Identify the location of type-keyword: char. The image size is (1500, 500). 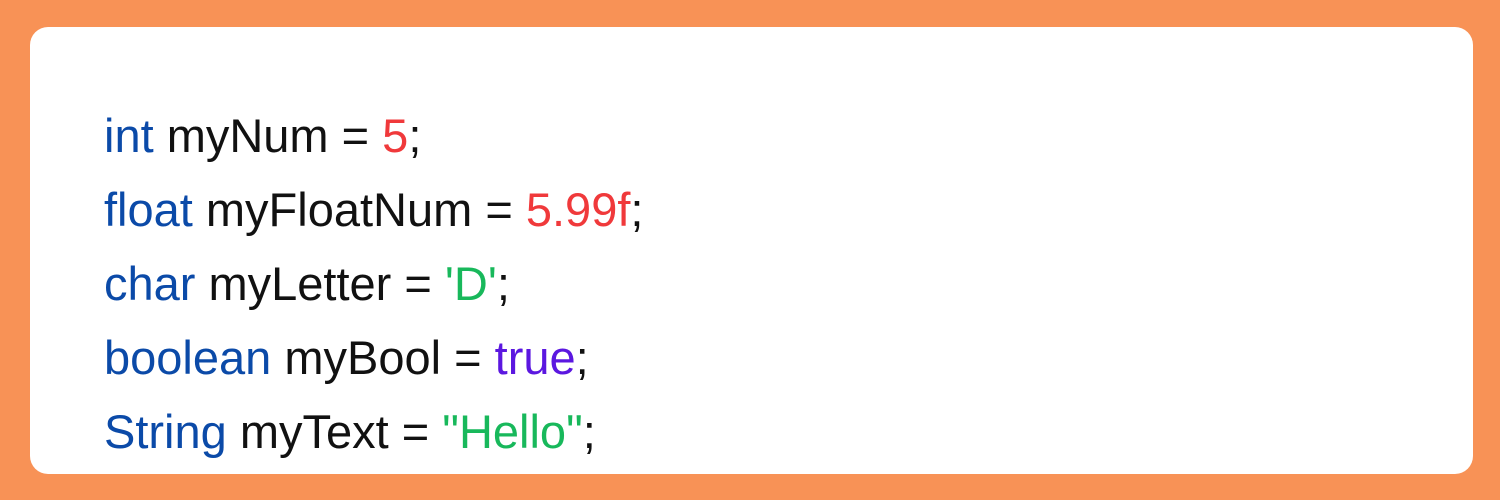
(150, 283).